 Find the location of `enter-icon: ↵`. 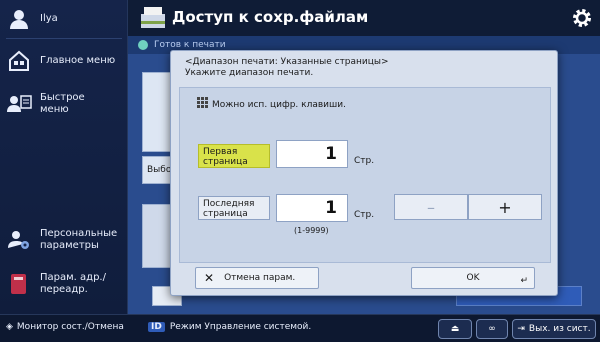

enter-icon: ↵ is located at coordinates (524, 281).